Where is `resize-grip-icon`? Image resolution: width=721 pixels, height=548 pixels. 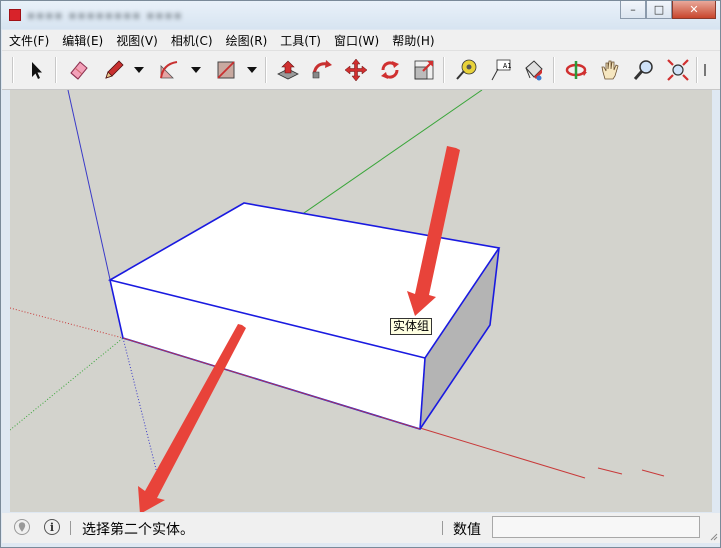 resize-grip-icon is located at coordinates (713, 536).